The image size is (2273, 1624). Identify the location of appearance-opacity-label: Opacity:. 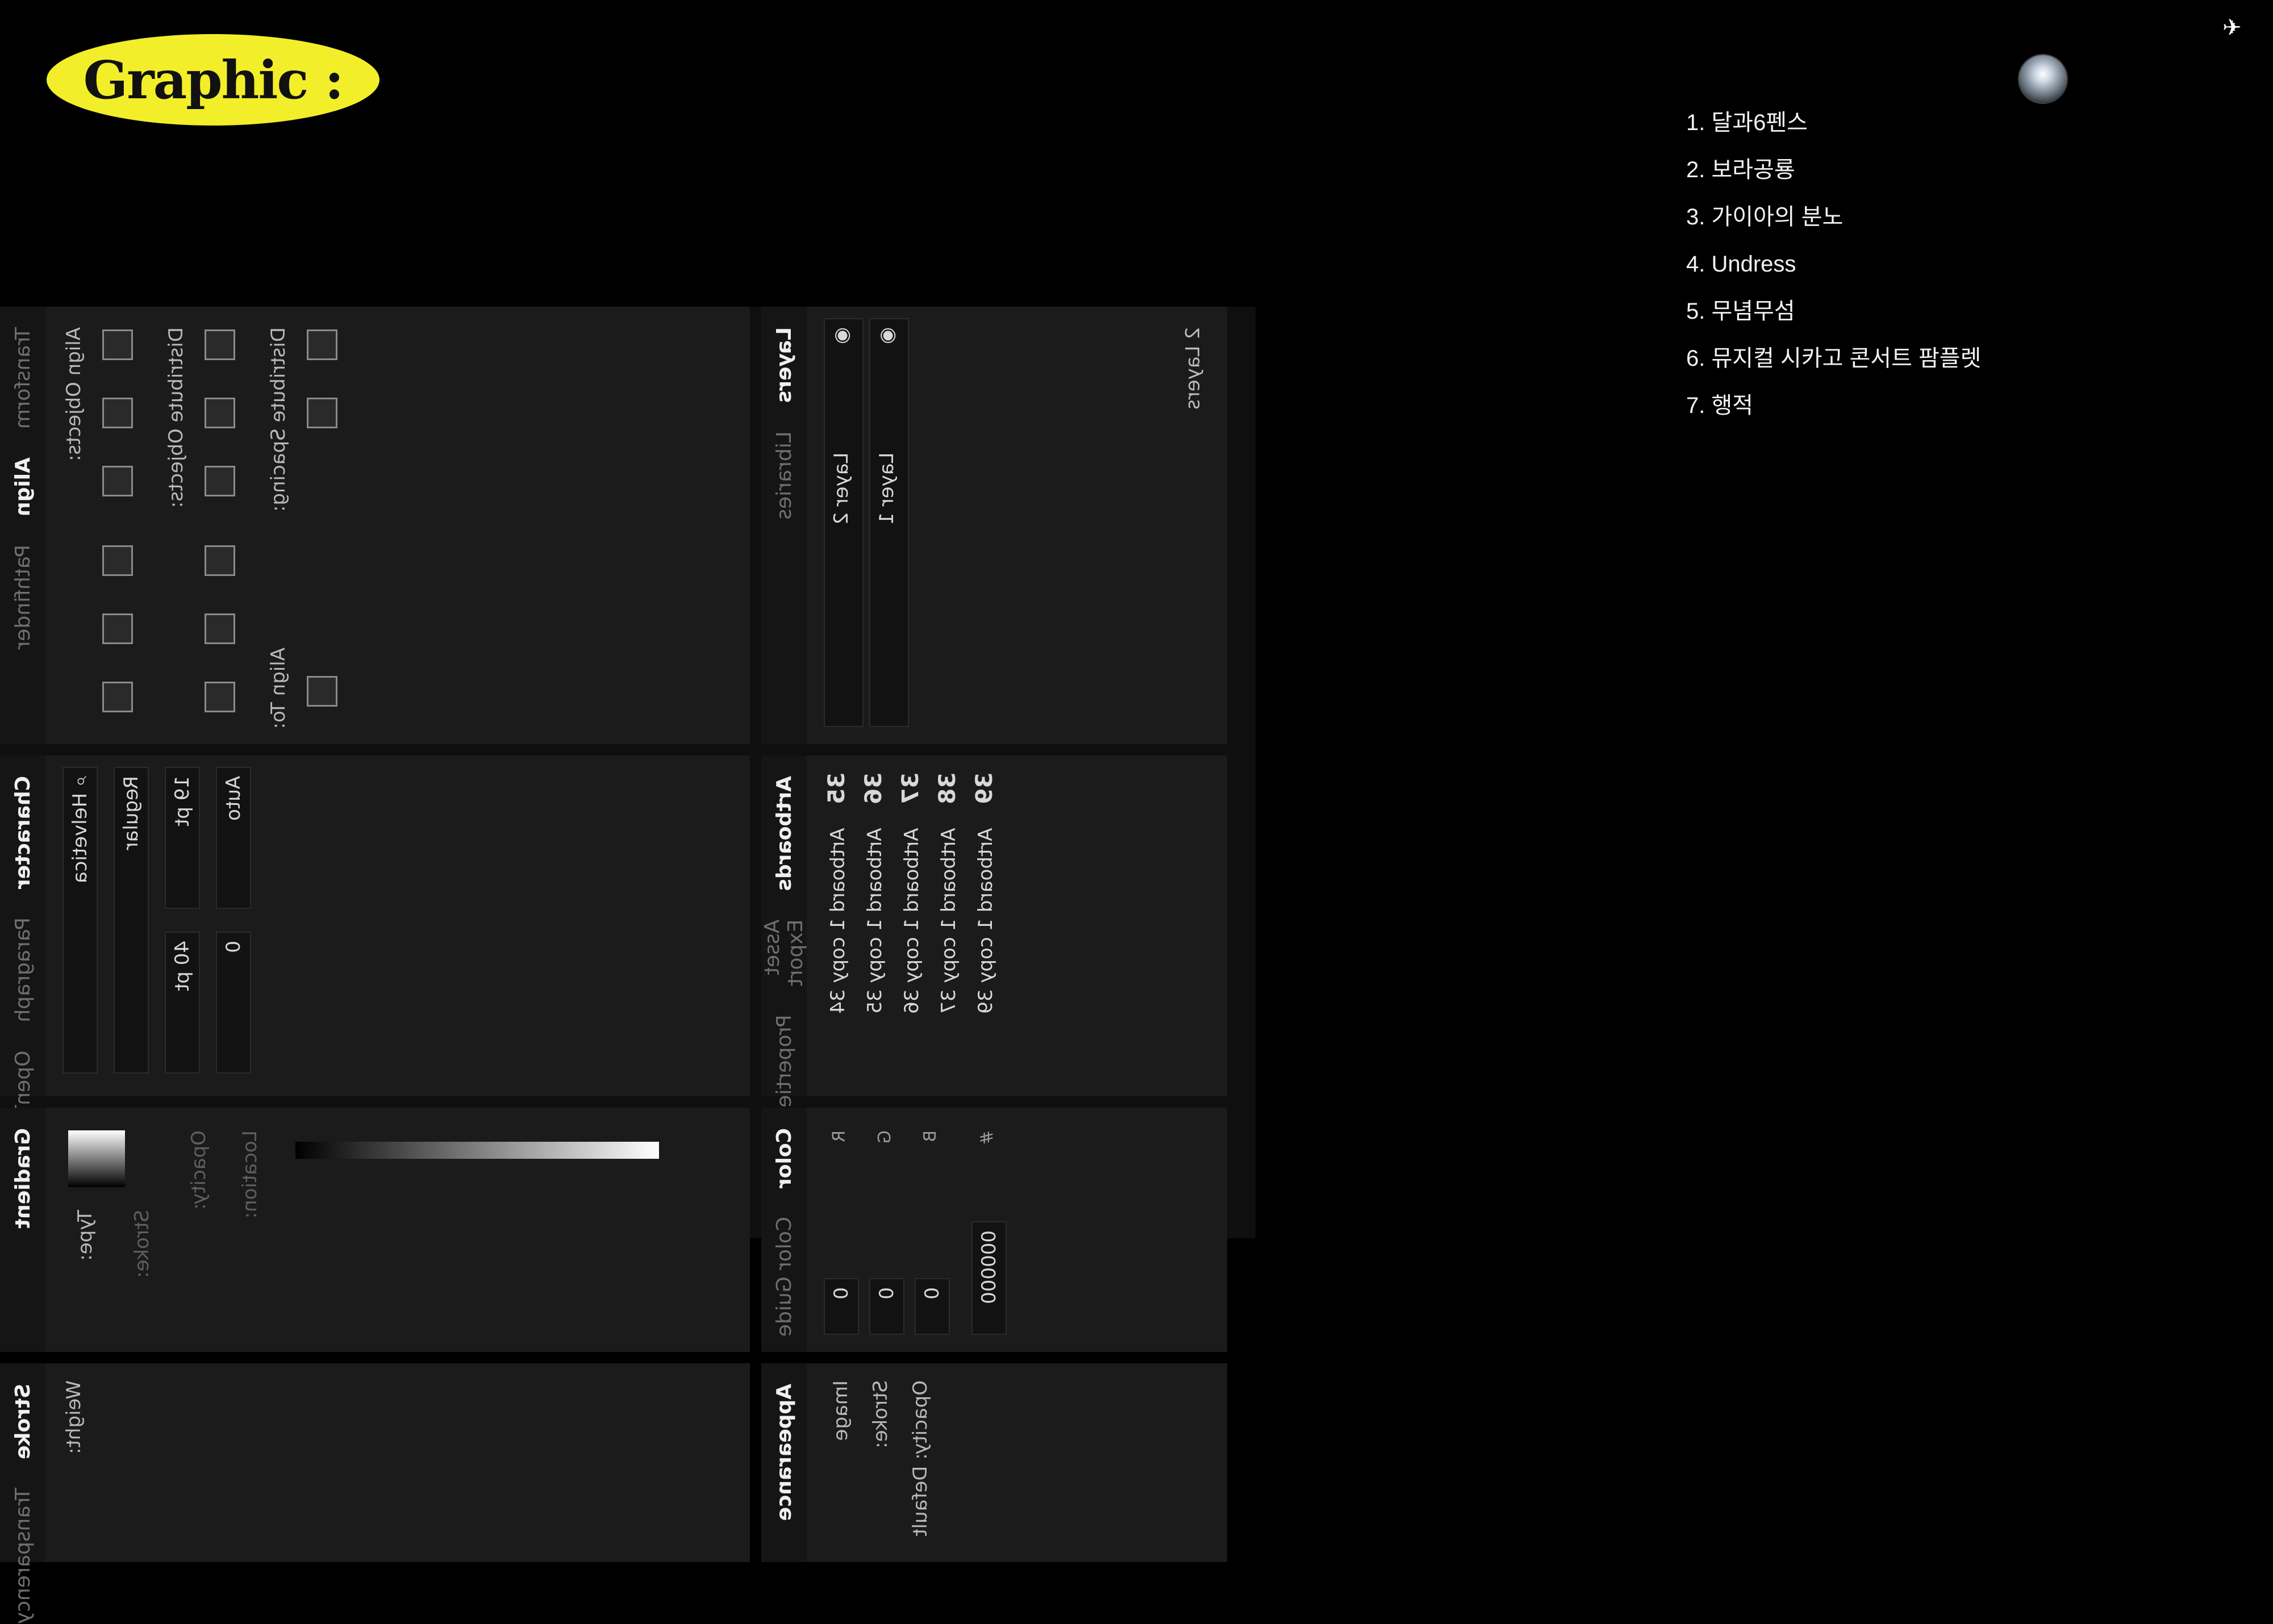
(920, 1420).